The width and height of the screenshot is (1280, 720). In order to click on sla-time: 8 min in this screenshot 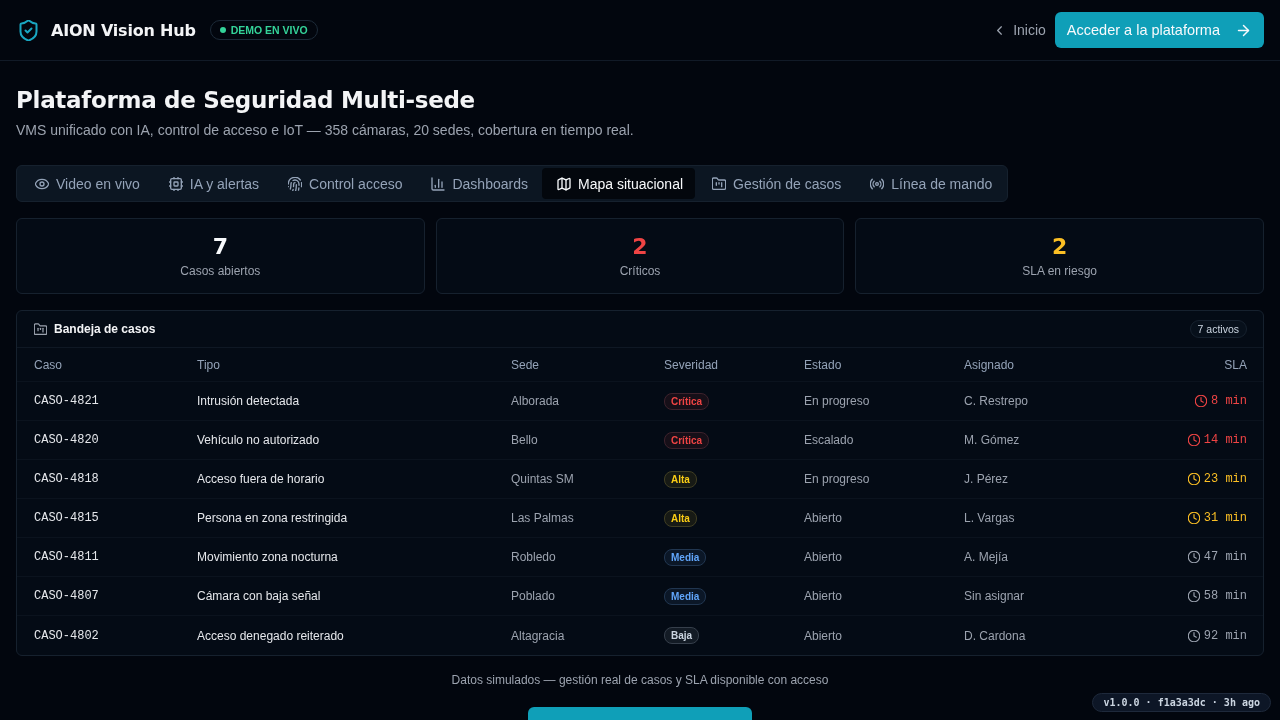, I will do `click(1229, 401)`.